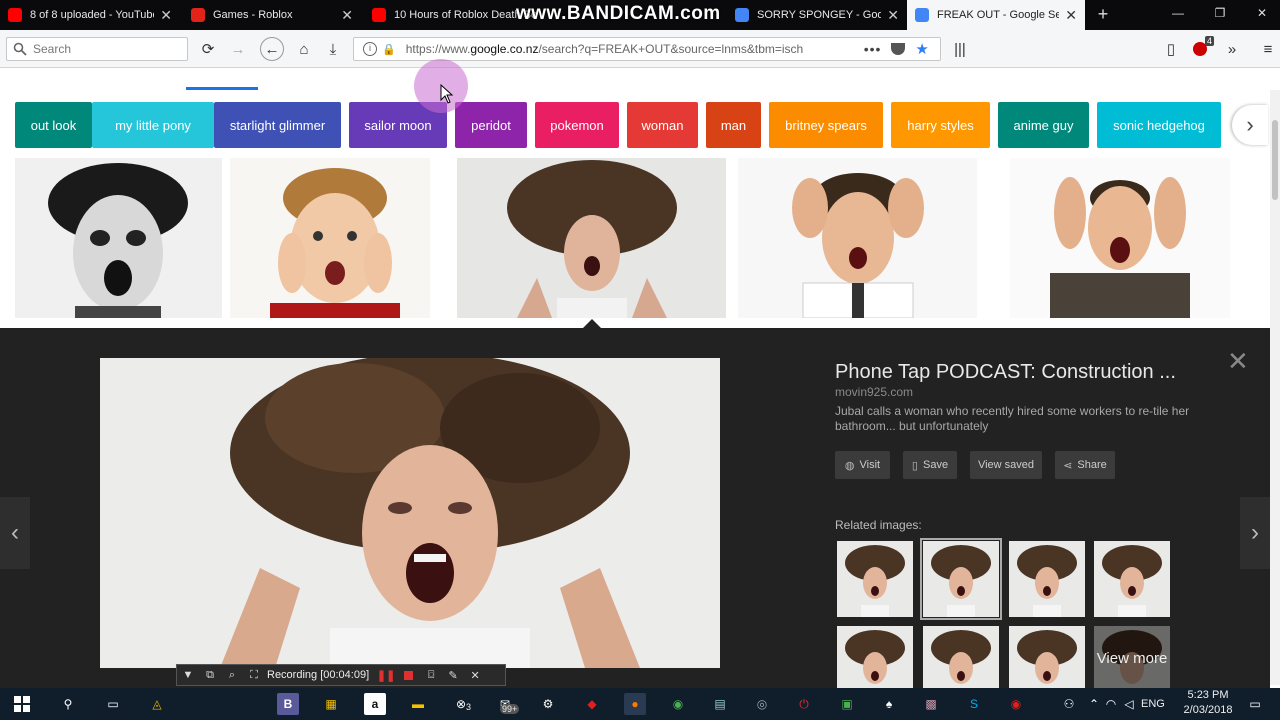  I want to click on settings-gear-icon: ⚙, so click(548, 704).